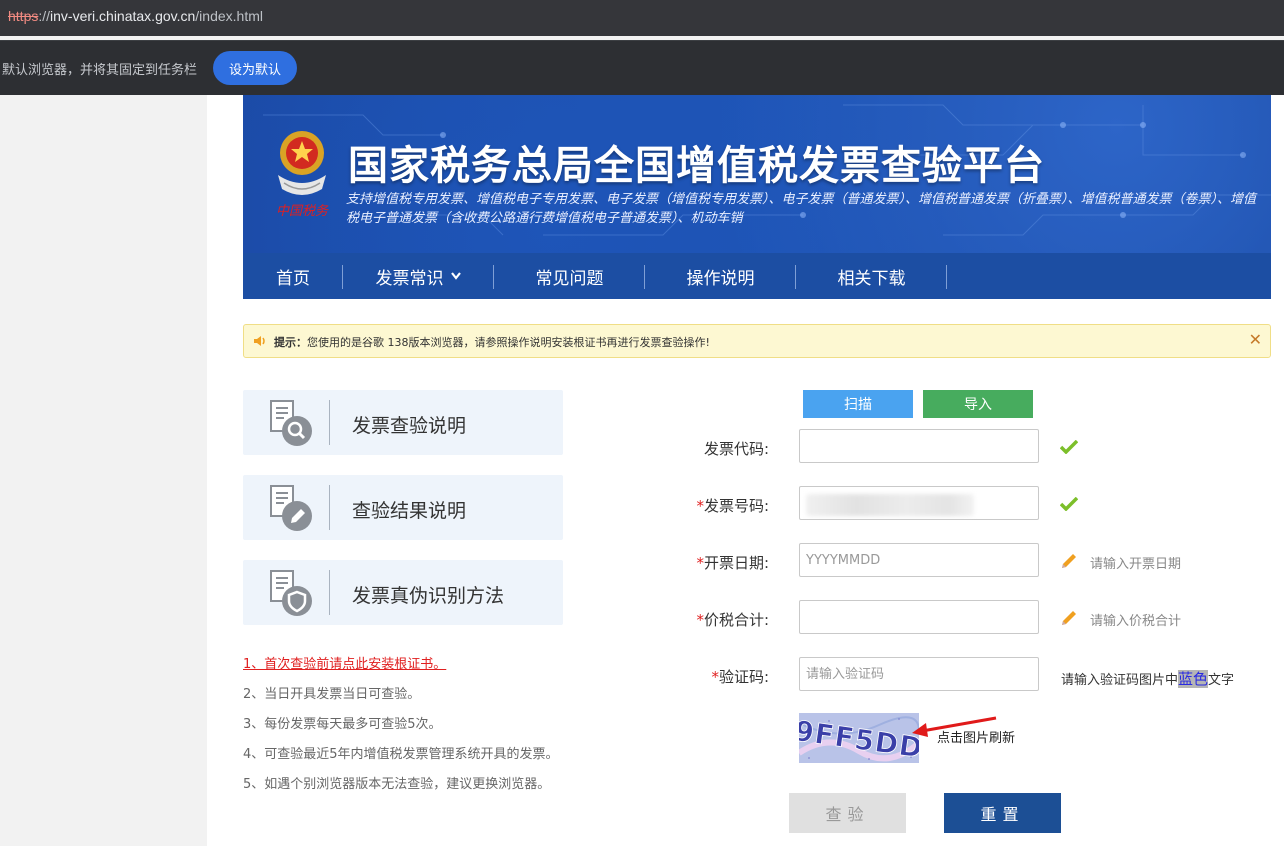 This screenshot has width=1284, height=846. I want to click on captcha-hint: 请输入验证码图片中蓝色文字, so click(1147, 678).